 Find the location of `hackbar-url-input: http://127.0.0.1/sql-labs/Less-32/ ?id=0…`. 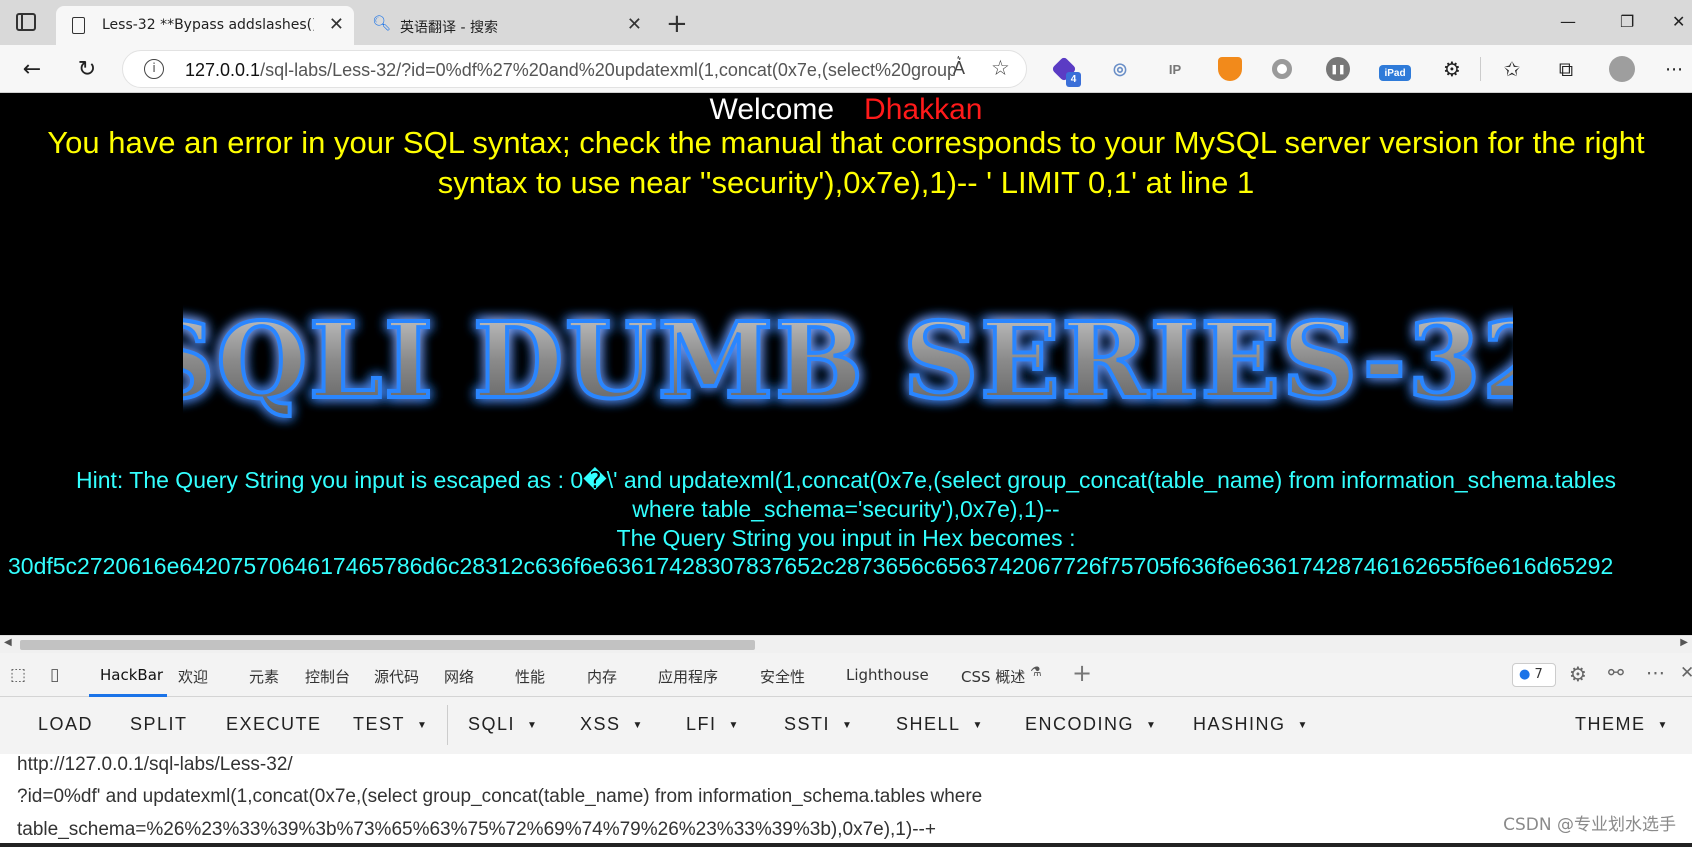

hackbar-url-input: http://127.0.0.1/sql-labs/Less-32/ ?id=0… is located at coordinates (846, 800).